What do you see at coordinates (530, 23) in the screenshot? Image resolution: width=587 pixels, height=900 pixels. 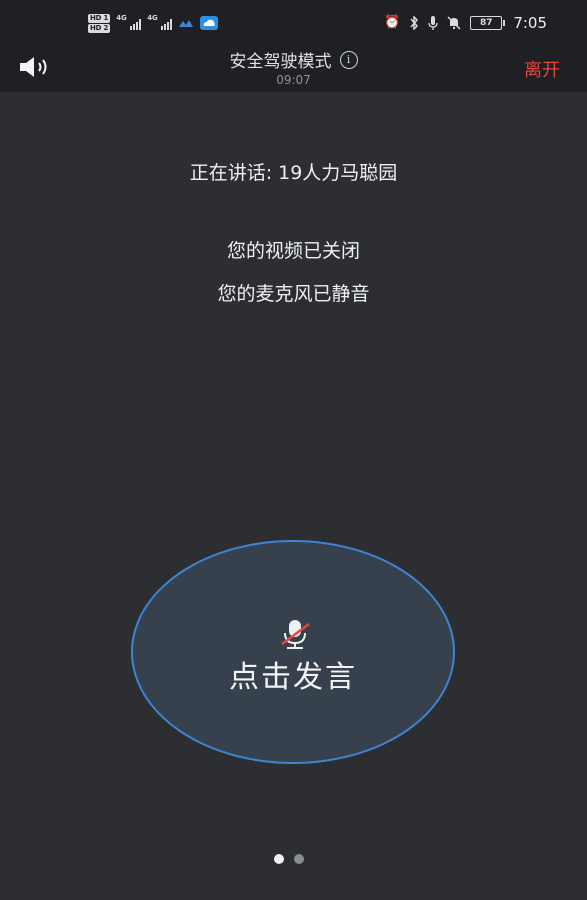 I see `status-time: 7:05` at bounding box center [530, 23].